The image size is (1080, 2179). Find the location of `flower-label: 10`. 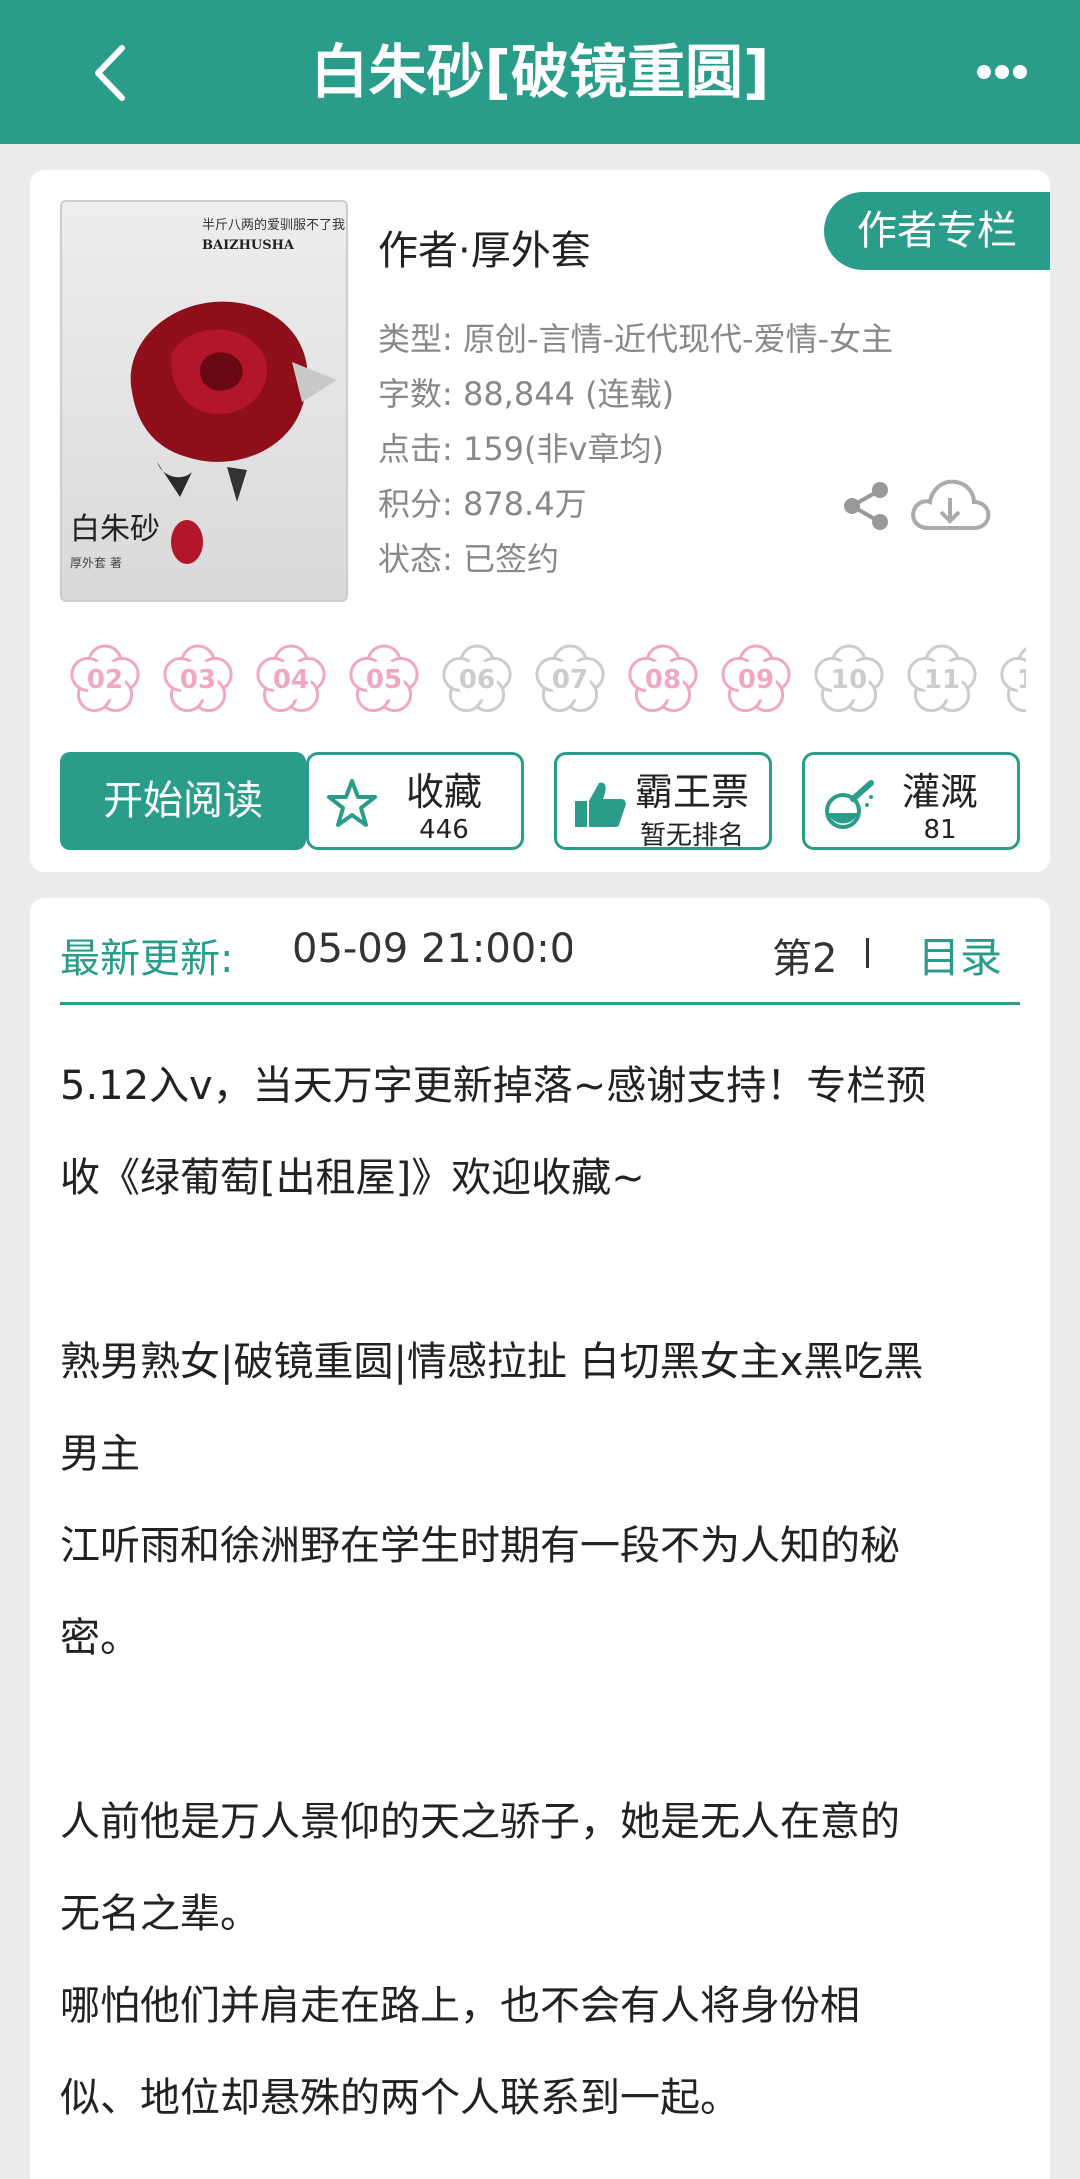

flower-label: 10 is located at coordinates (849, 680).